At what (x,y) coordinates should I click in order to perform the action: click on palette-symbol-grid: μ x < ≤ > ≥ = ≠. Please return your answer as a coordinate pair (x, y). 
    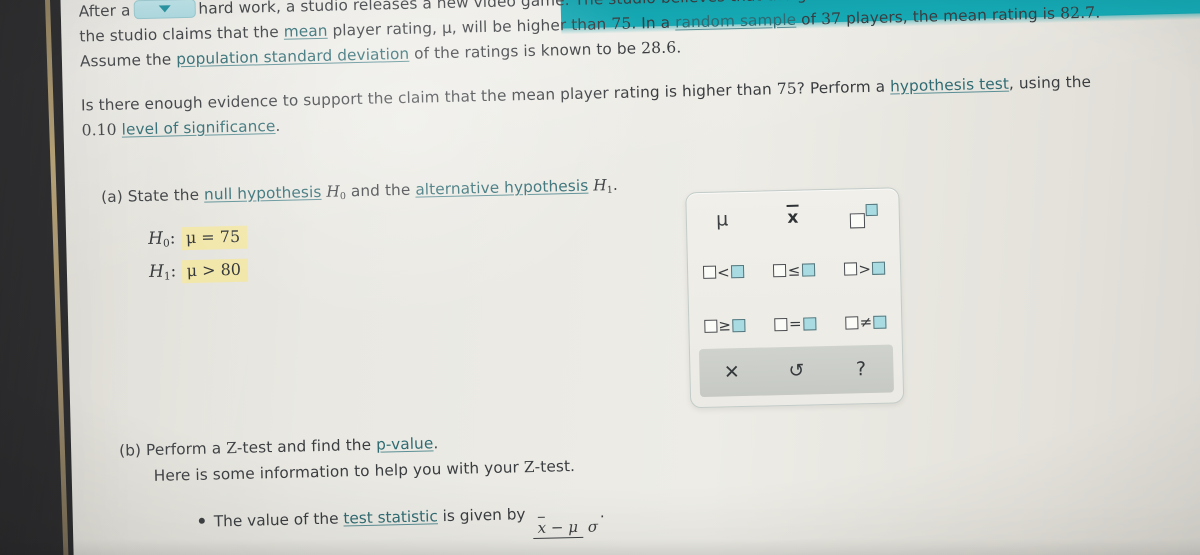
    Looking at the image, I should click on (794, 270).